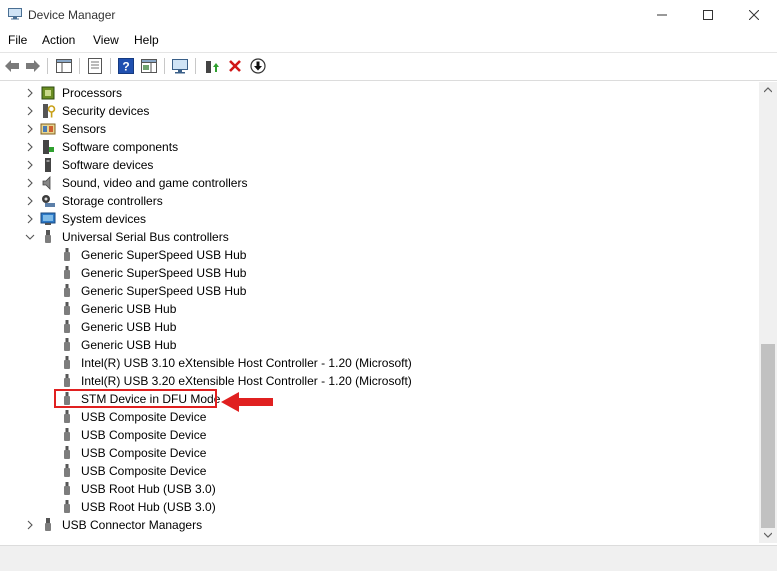 The width and height of the screenshot is (777, 571). What do you see at coordinates (48, 201) in the screenshot?
I see `storage-controller-icon` at bounding box center [48, 201].